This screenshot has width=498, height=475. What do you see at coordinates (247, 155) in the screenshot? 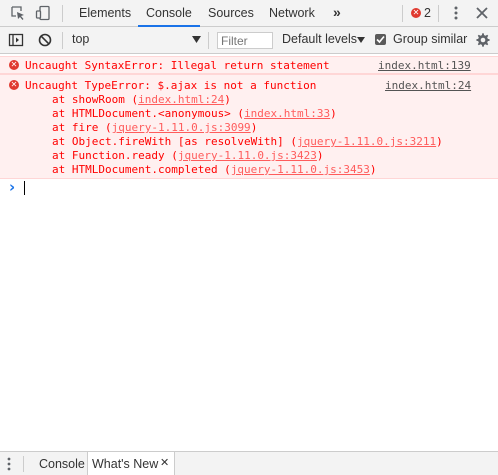
I see `stack-source-link: jquery-1.11.0.js:3423` at bounding box center [247, 155].